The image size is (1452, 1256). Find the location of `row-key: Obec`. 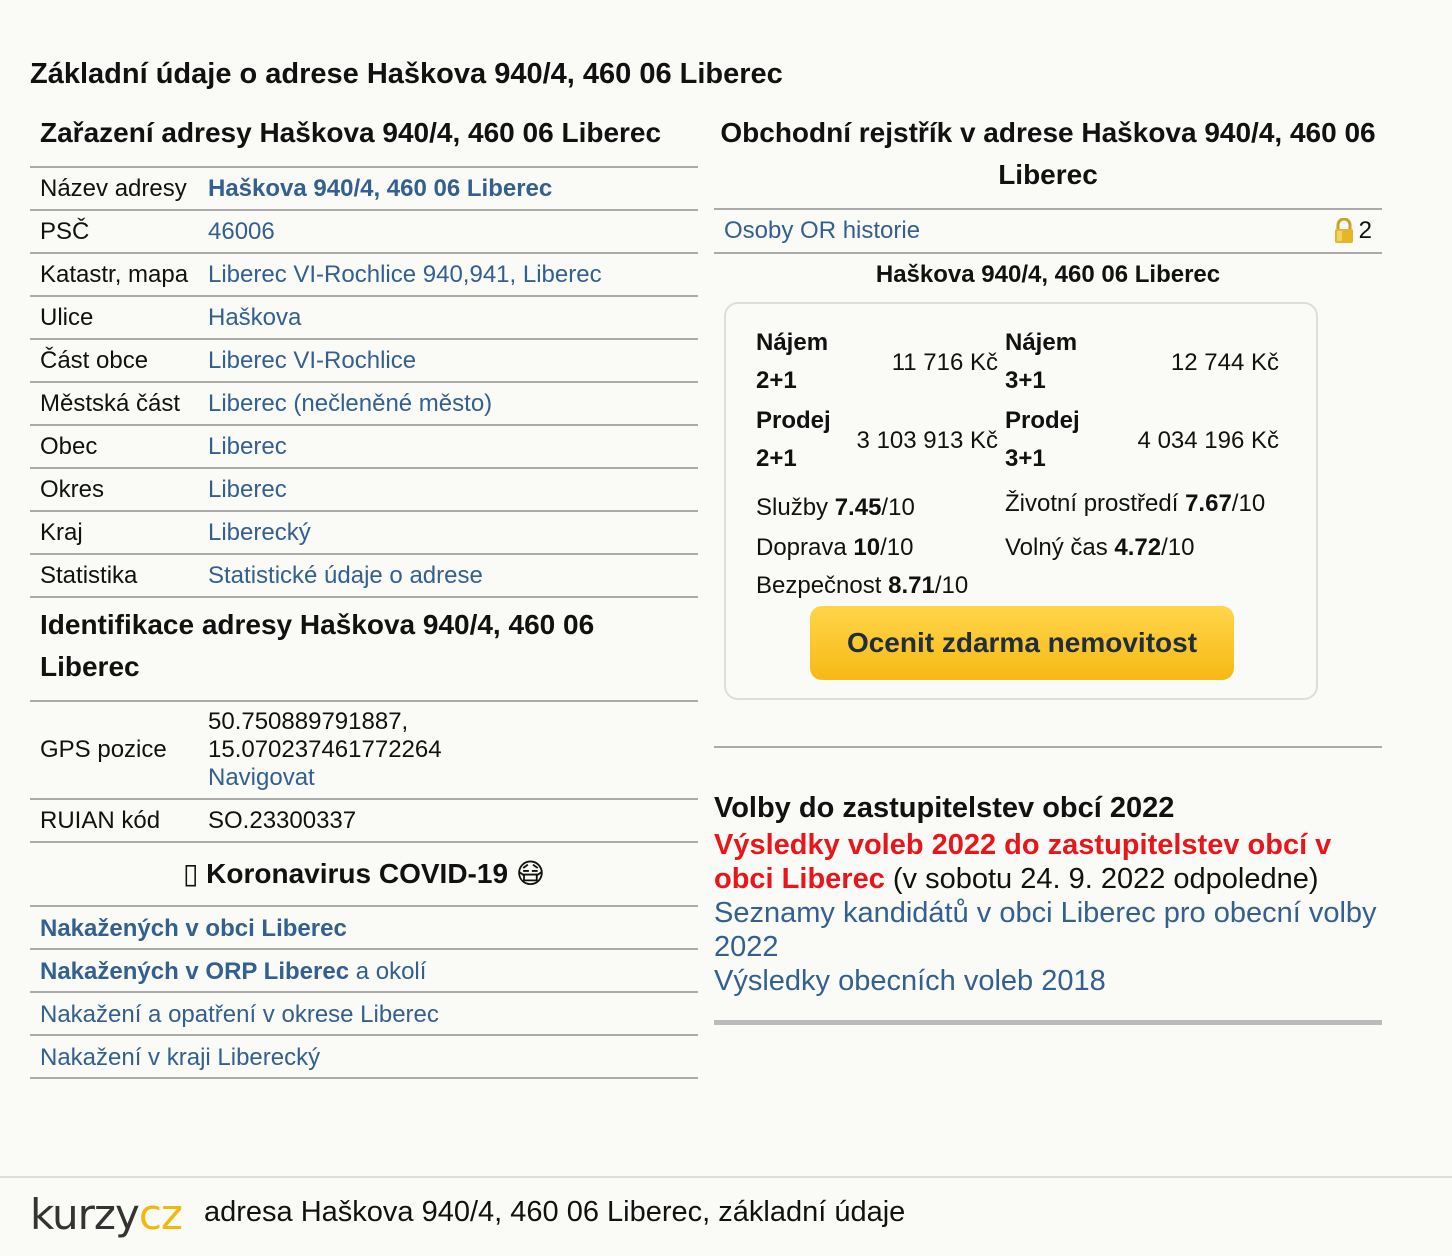

row-key: Obec is located at coordinates (119, 446).